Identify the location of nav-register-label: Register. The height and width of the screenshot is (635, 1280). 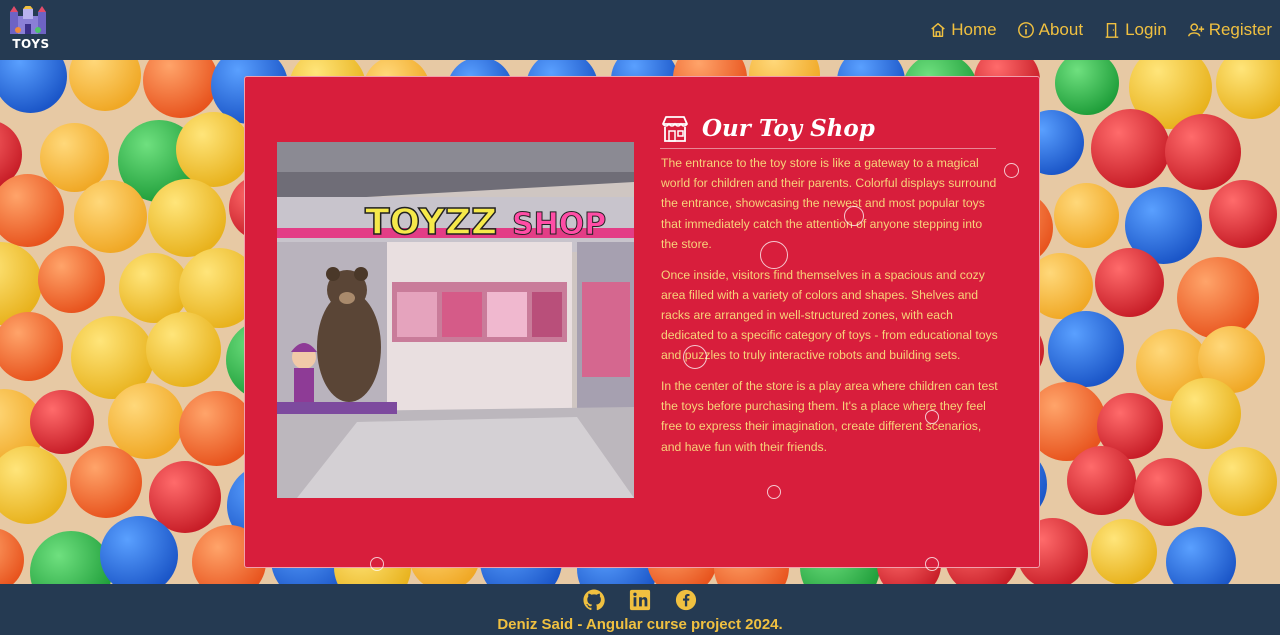
(1240, 29).